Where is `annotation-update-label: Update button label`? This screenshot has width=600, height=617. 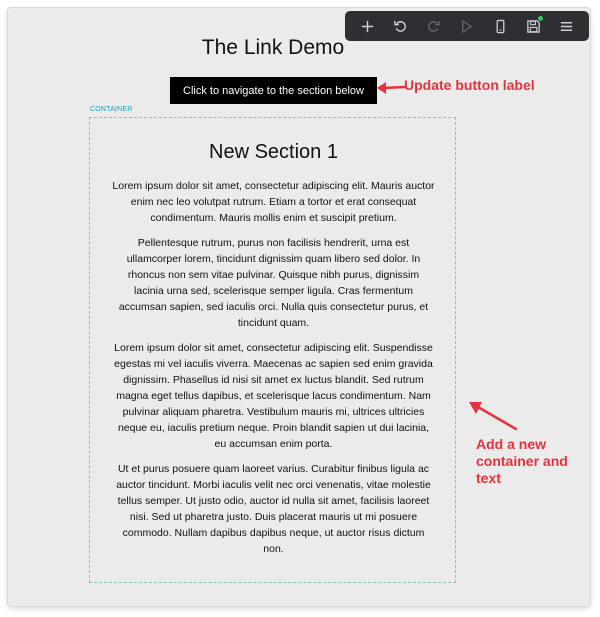 annotation-update-label: Update button label is located at coordinates (469, 85).